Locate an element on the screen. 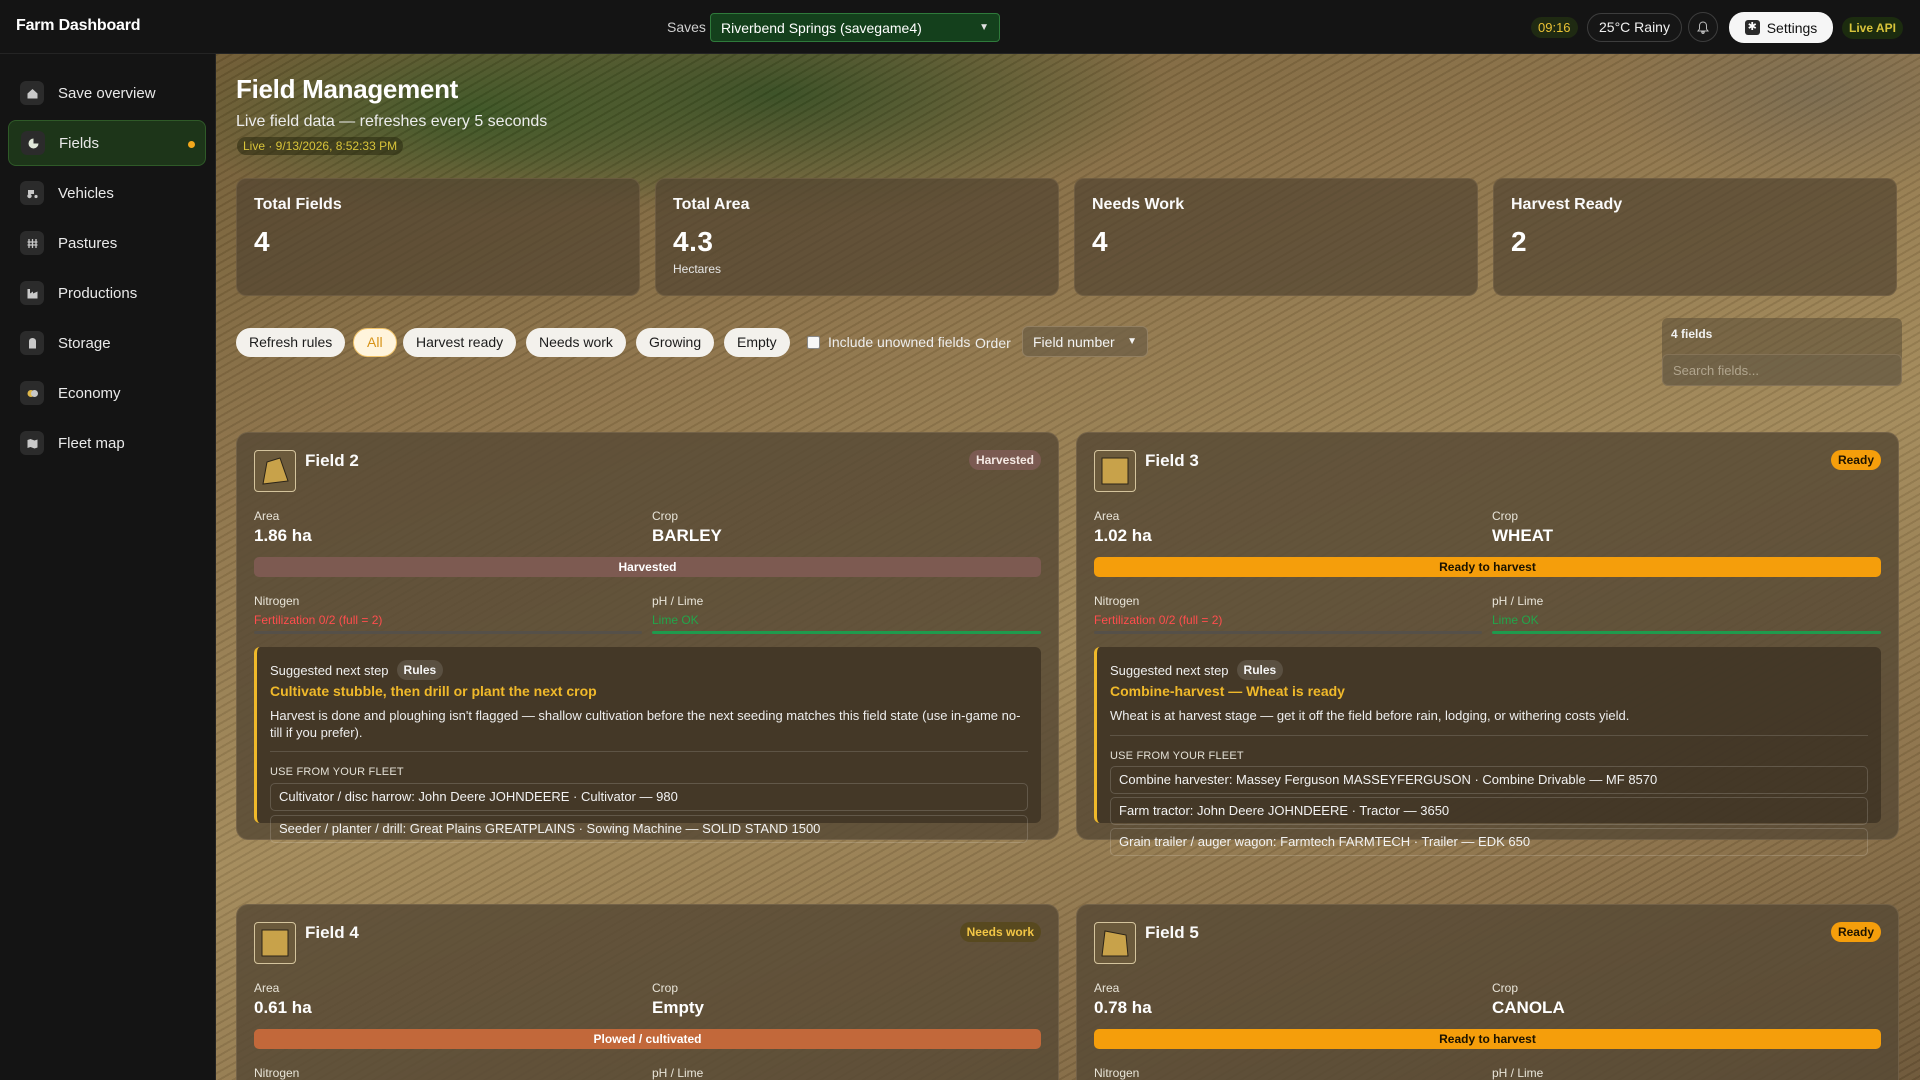 The image size is (1920, 1080). crop-block: Crop BARLEY is located at coordinates (687, 527).